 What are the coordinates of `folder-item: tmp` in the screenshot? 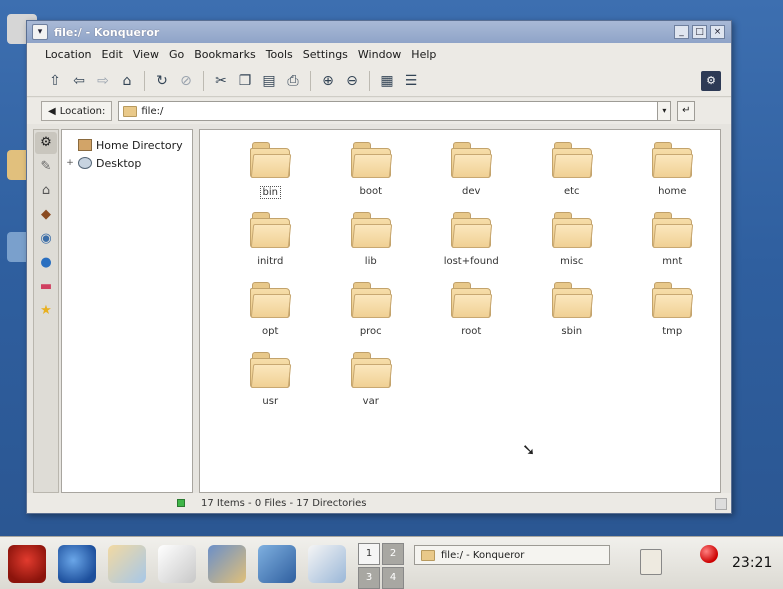 It's located at (672, 313).